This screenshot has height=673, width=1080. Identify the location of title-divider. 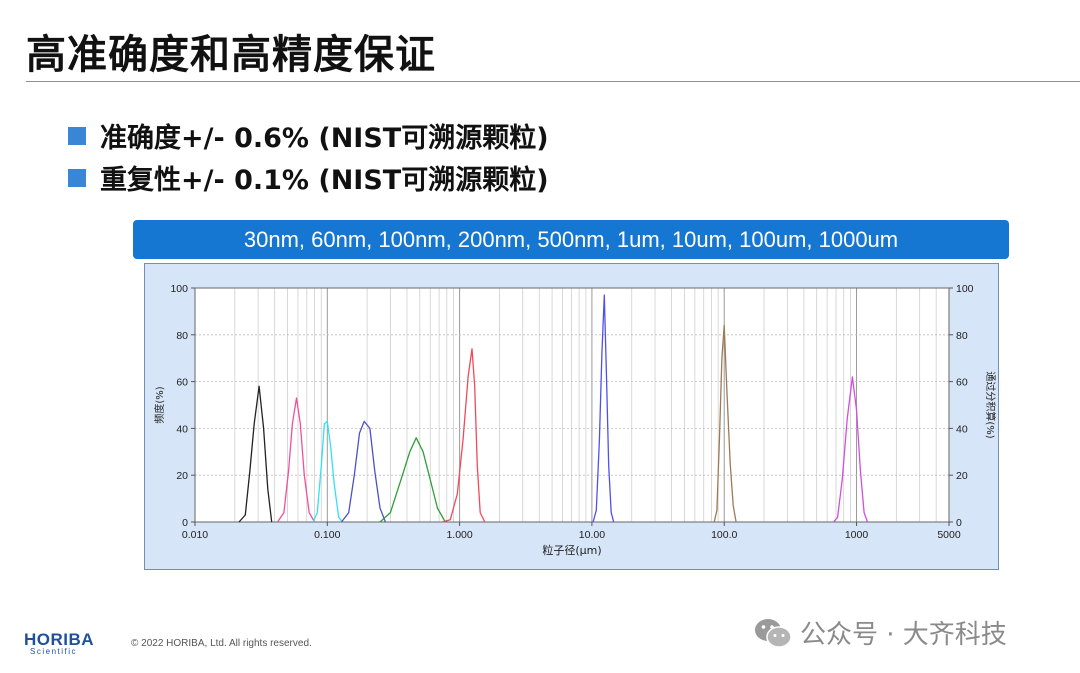
(553, 81).